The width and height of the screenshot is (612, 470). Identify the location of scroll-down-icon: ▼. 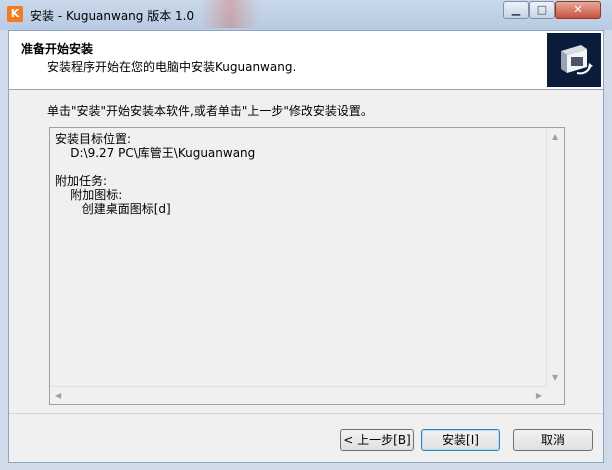
(555, 378).